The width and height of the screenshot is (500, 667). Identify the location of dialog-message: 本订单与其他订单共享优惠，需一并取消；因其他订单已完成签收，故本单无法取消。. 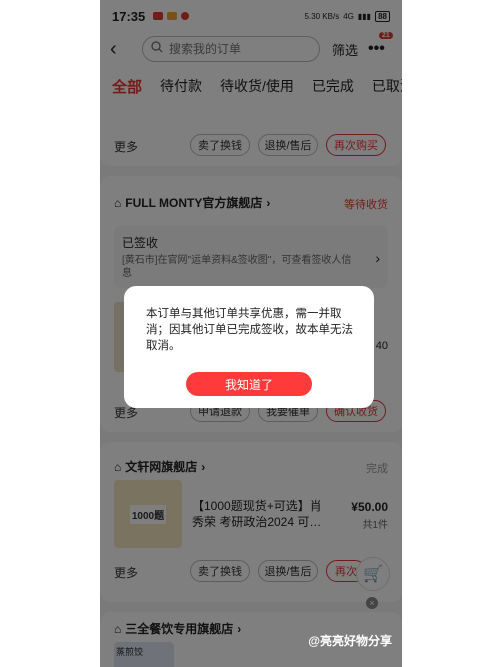
(249, 330).